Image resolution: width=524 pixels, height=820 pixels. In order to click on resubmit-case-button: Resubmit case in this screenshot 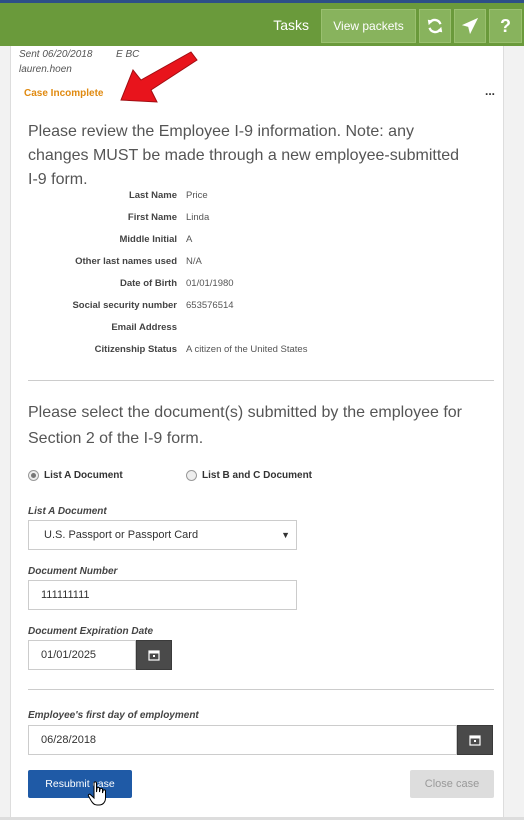, I will do `click(80, 784)`.